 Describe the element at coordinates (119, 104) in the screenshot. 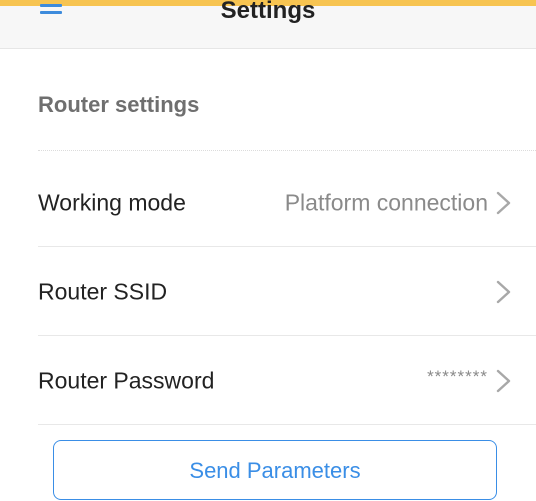

I see `section-title: Router settings` at that location.